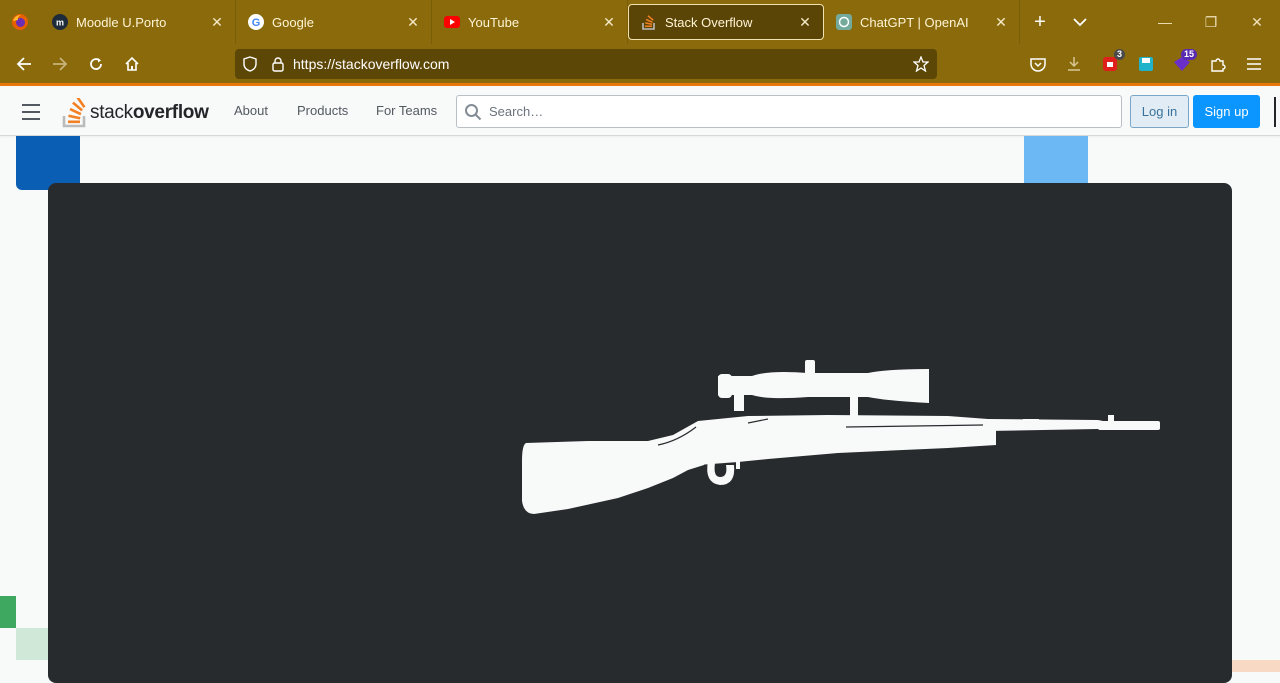  I want to click on tab-title: Moodle U.Porto, so click(121, 22).